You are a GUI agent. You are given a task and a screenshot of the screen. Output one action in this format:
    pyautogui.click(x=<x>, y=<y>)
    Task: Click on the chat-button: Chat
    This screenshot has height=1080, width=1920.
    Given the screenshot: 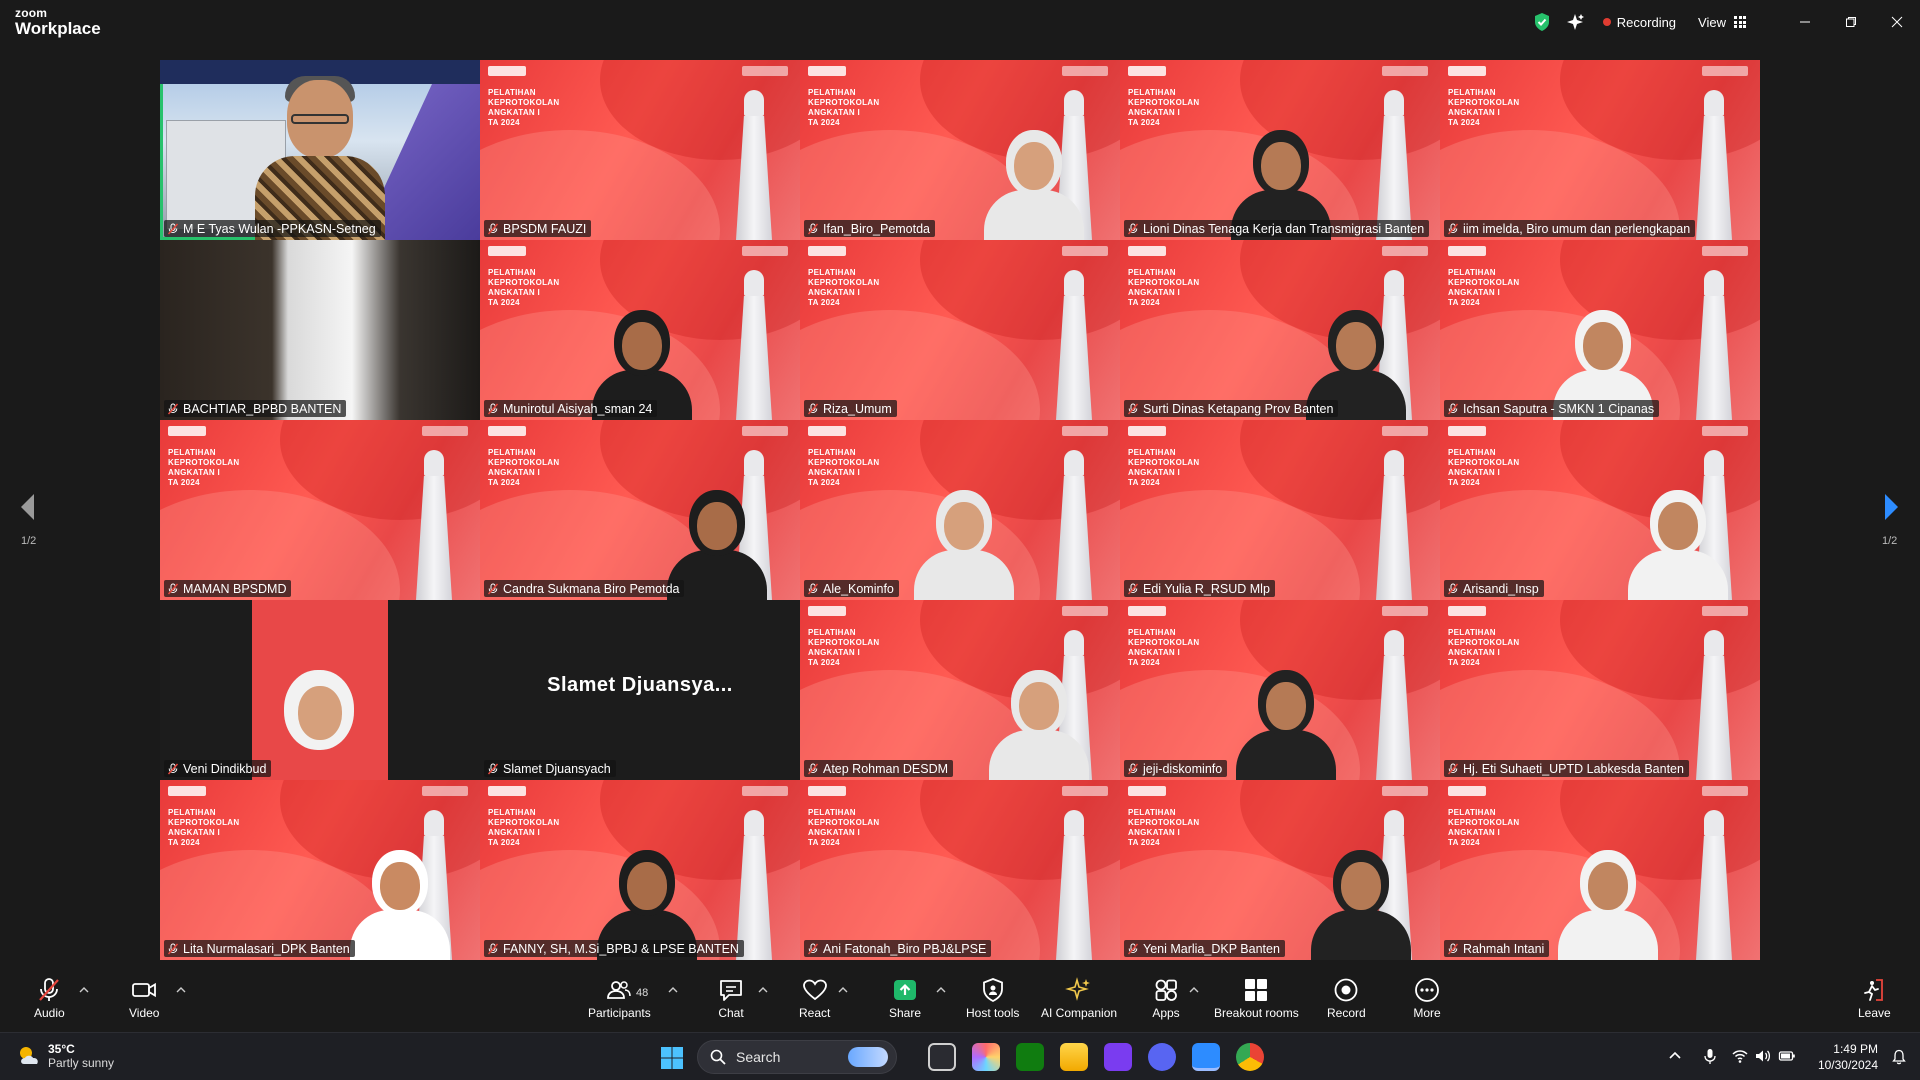 What is the action you would take?
    pyautogui.click(x=731, y=998)
    